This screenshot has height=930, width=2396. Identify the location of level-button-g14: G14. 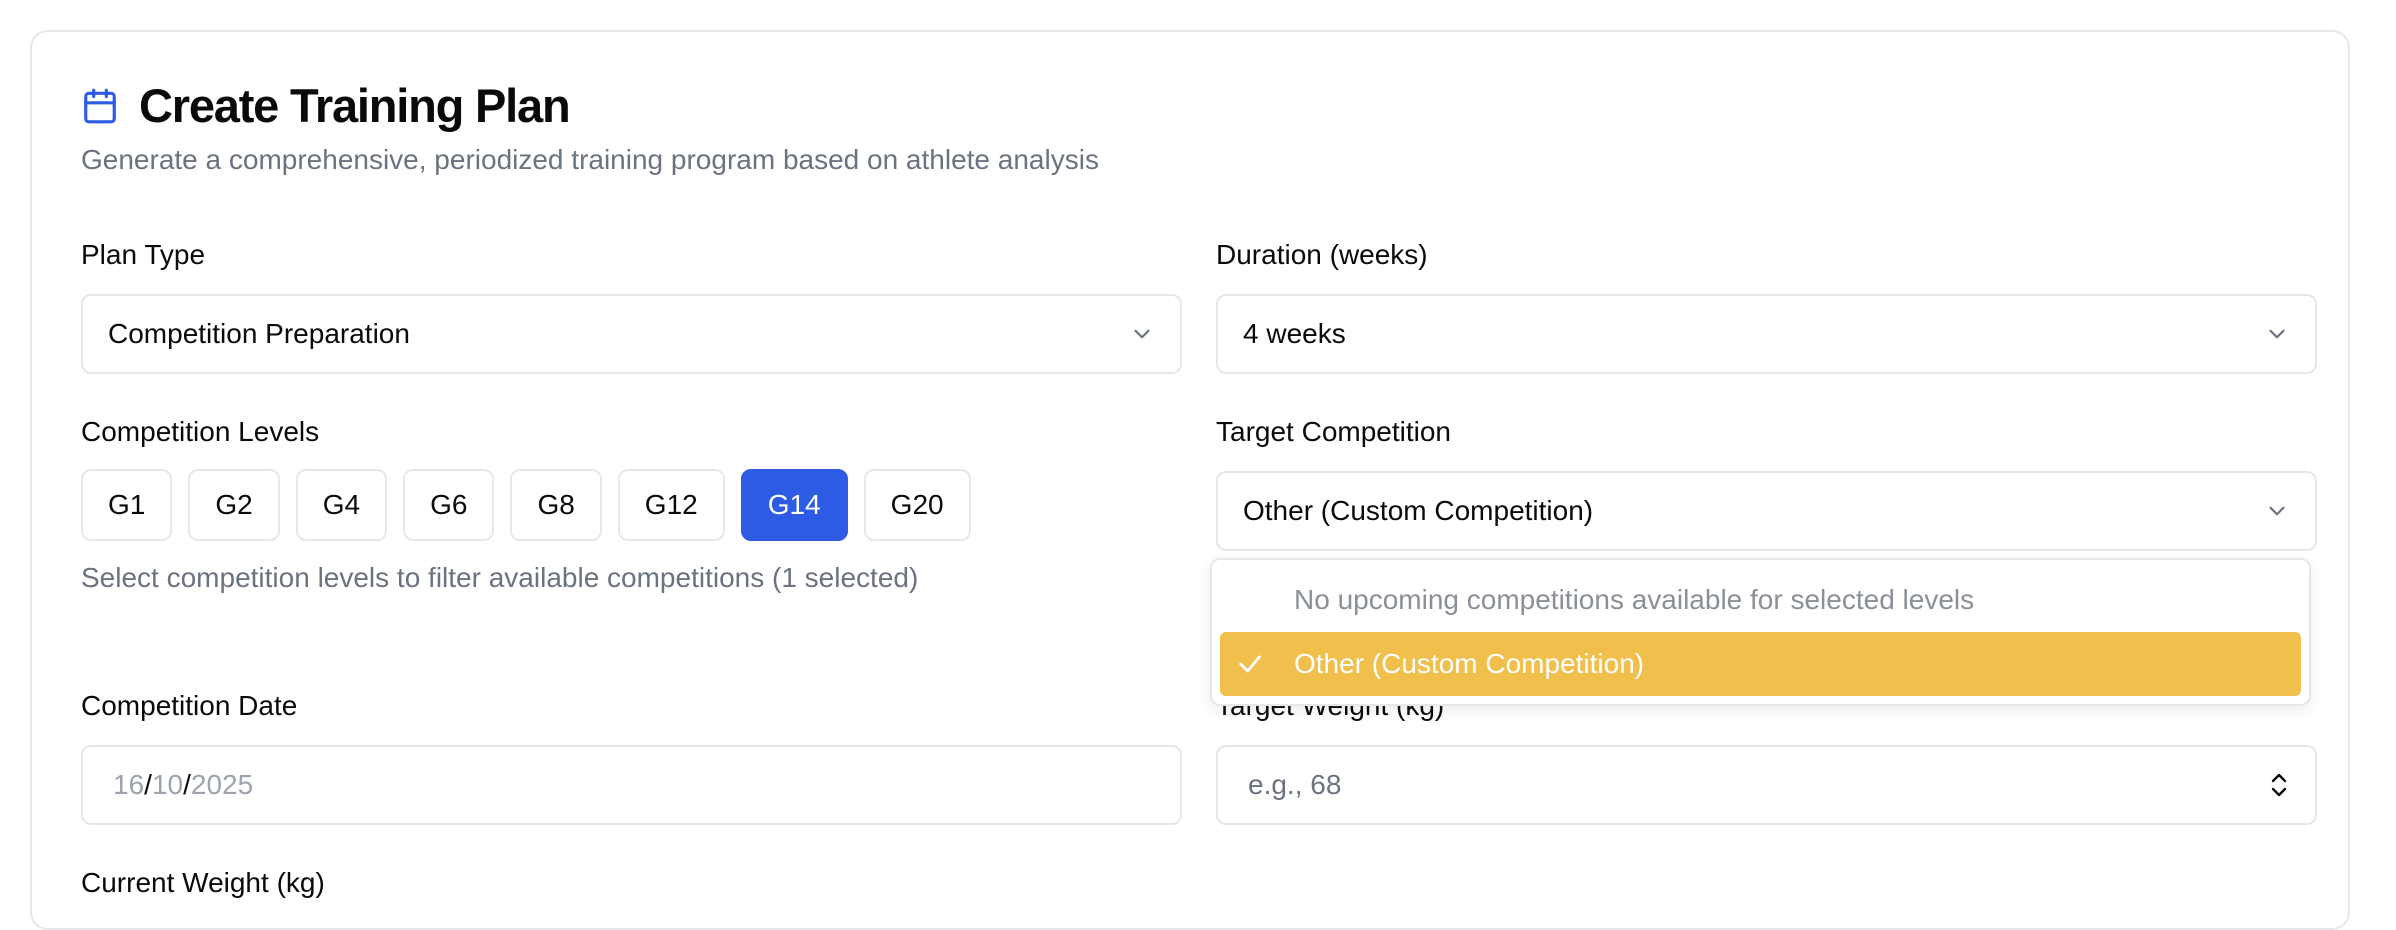
(794, 505).